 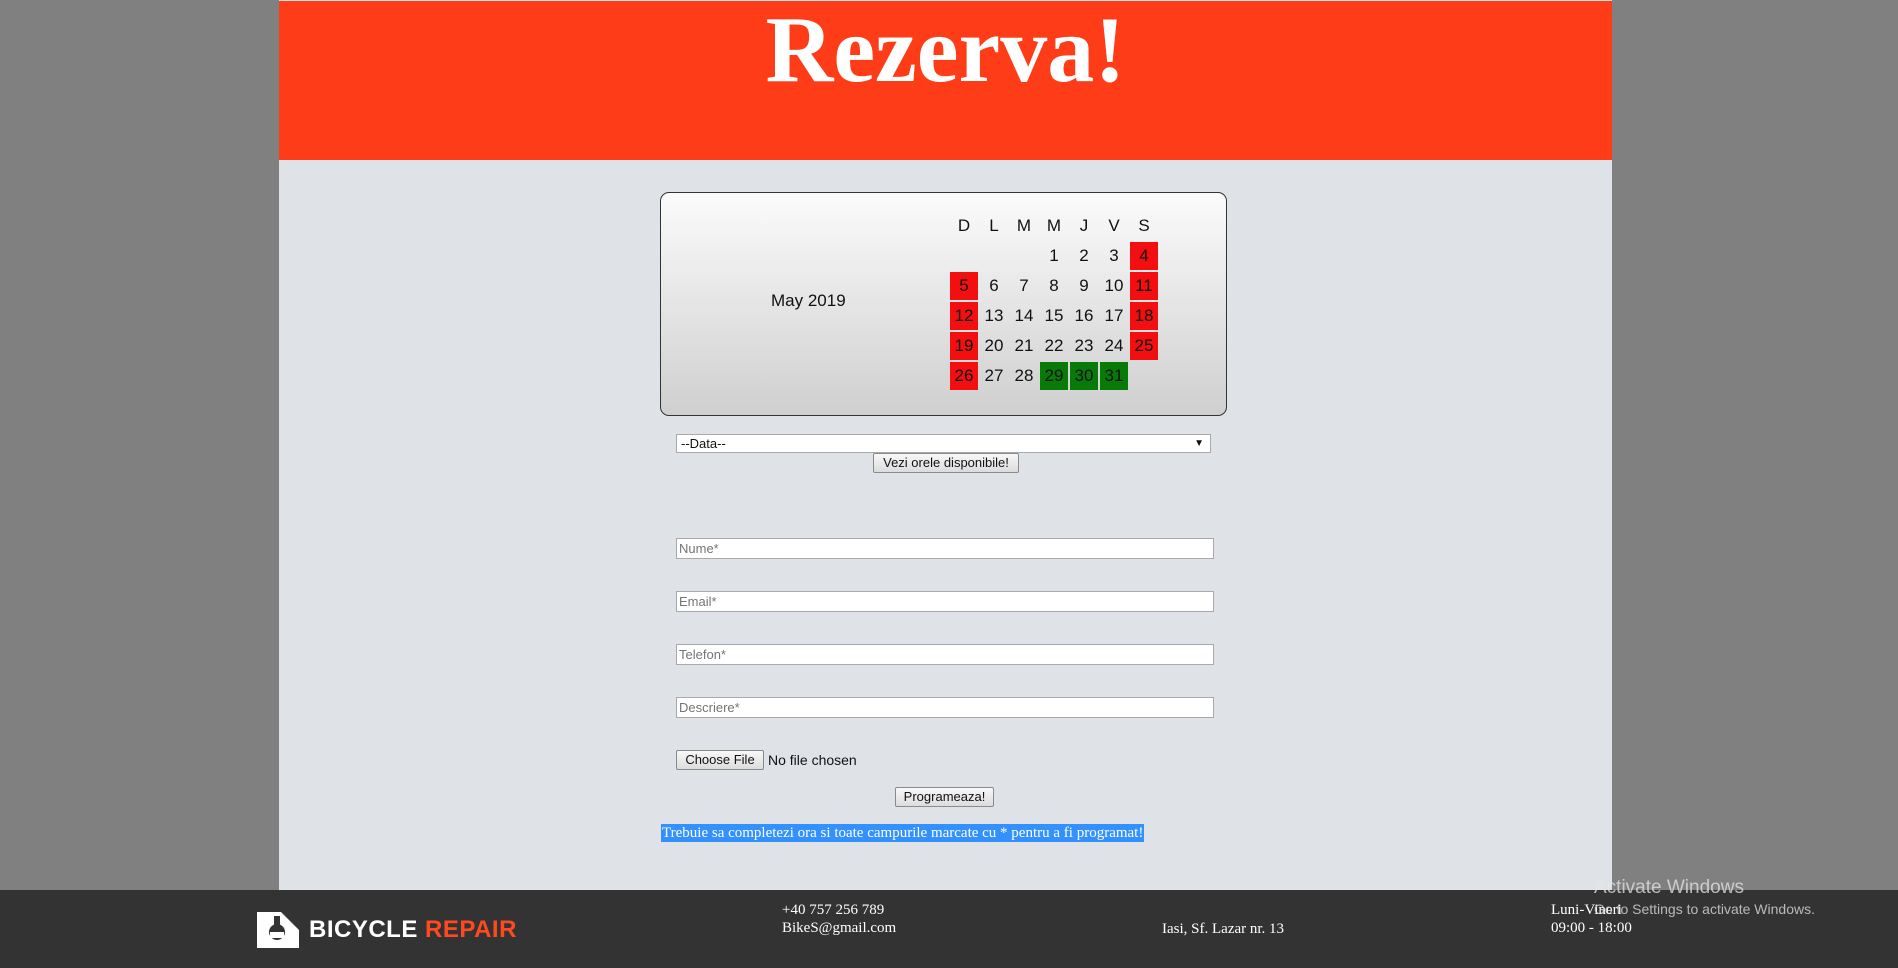 I want to click on calendar-day: 14, so click(x=1024, y=316).